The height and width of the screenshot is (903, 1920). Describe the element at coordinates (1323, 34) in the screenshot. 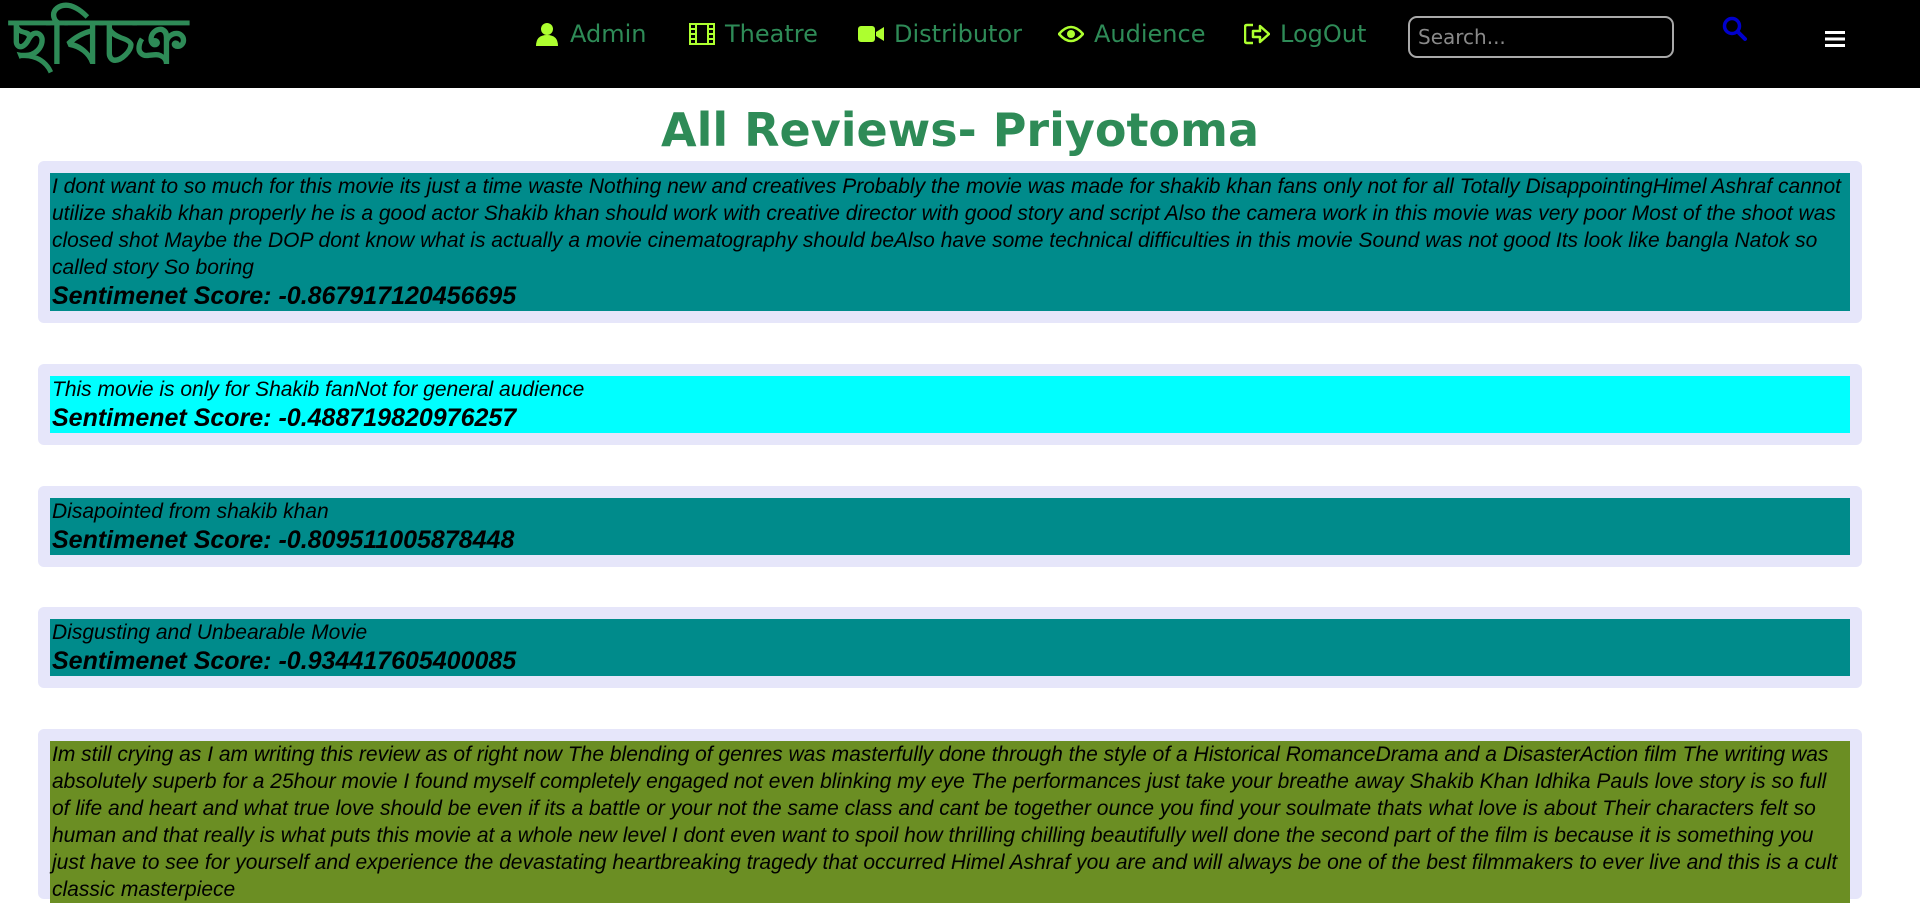

I see `nav-item-label: LogOut` at that location.